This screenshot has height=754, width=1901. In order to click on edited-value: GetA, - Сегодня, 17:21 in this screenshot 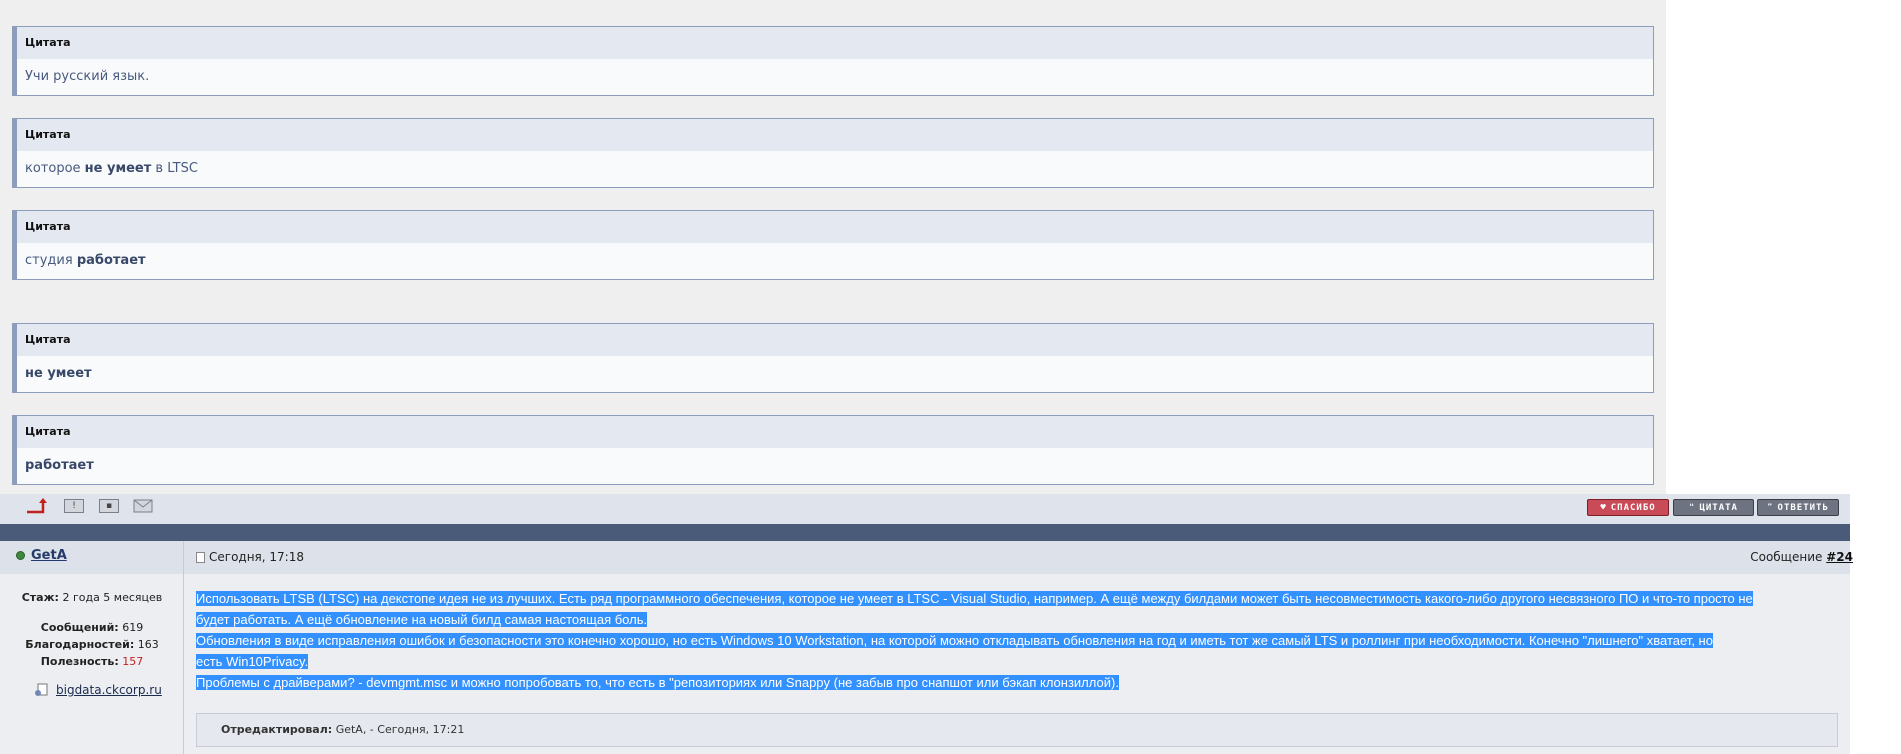, I will do `click(400, 729)`.